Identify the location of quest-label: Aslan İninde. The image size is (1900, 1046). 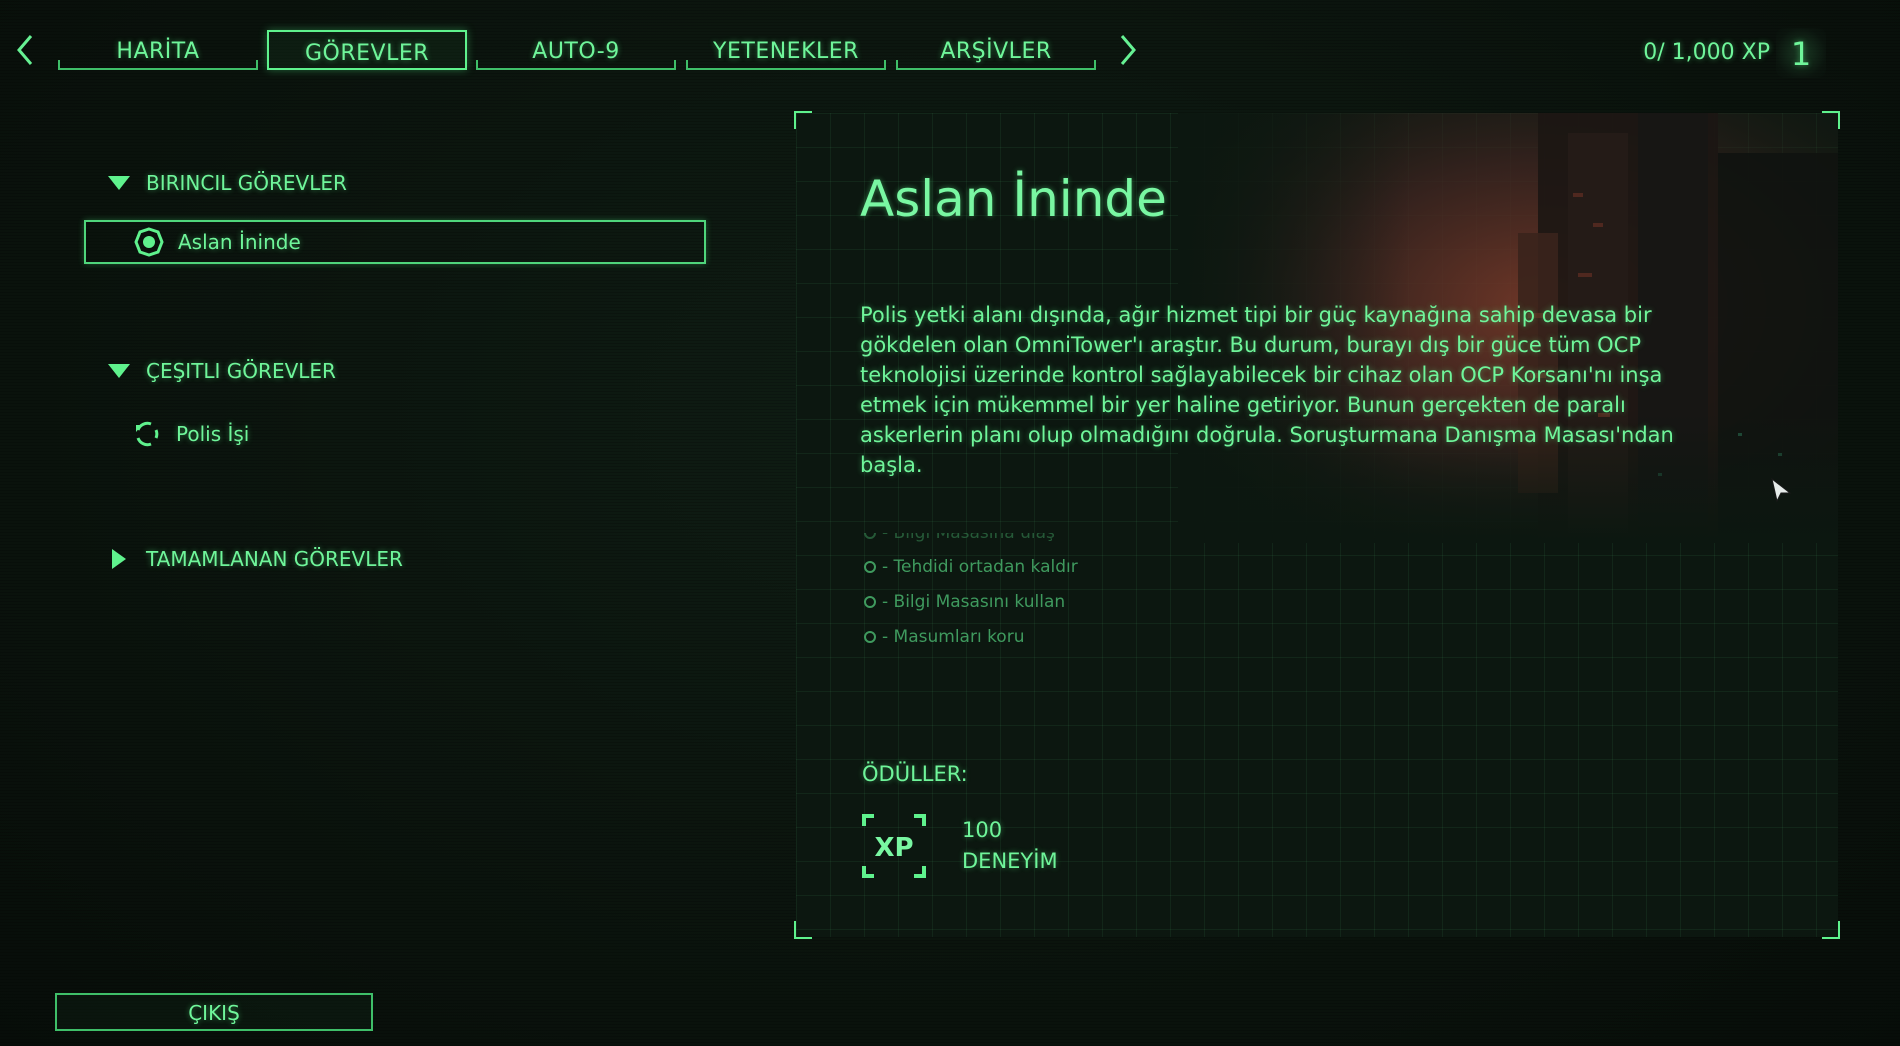
(239, 242).